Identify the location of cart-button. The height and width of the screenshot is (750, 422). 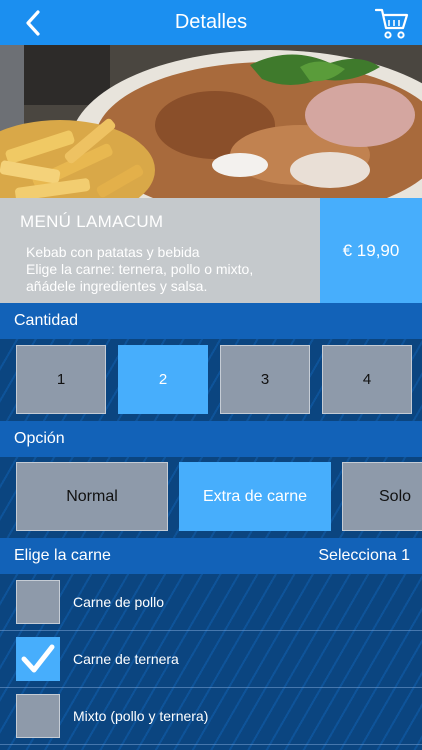
(392, 23).